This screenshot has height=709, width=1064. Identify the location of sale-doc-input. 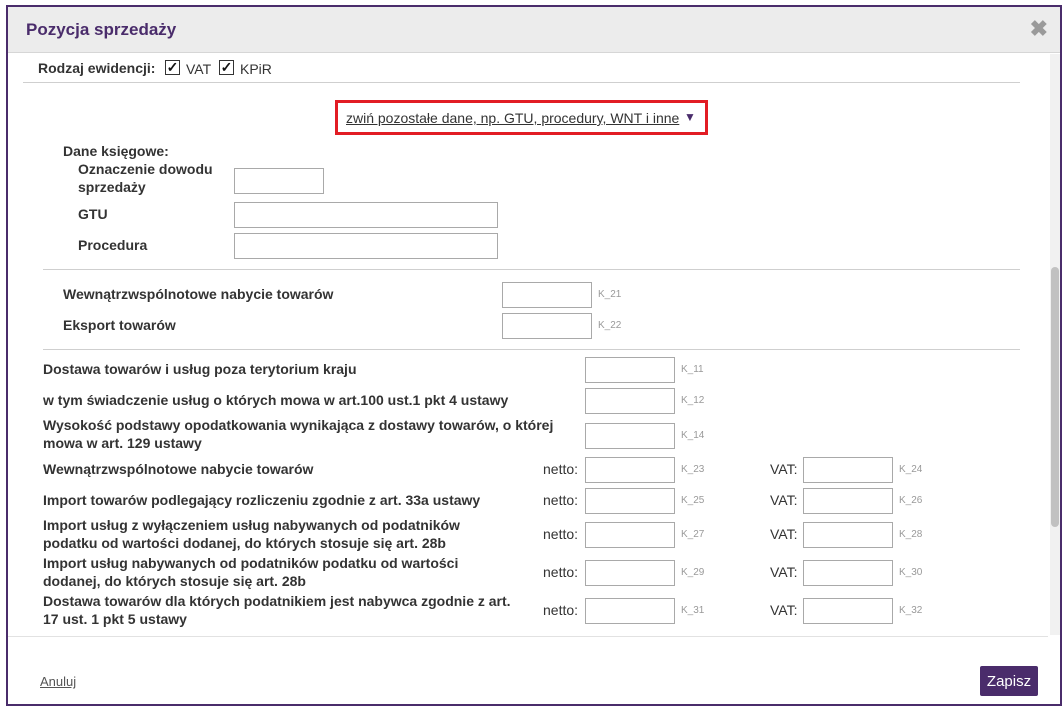
(279, 181).